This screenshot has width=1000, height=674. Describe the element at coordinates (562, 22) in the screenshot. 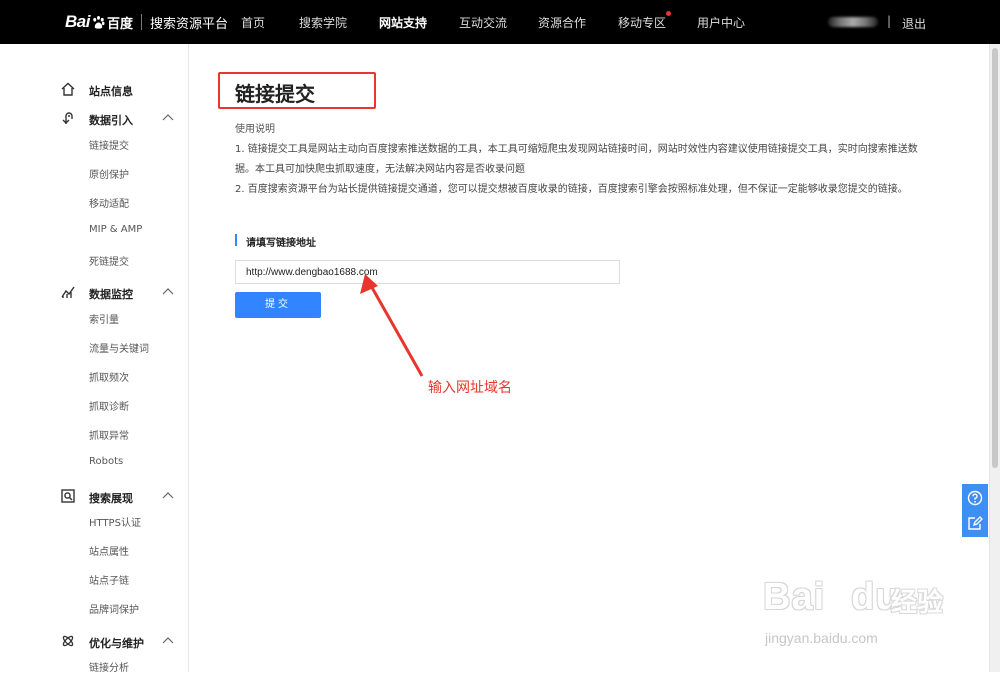

I see `nav-resource-coop: 资源合作` at that location.